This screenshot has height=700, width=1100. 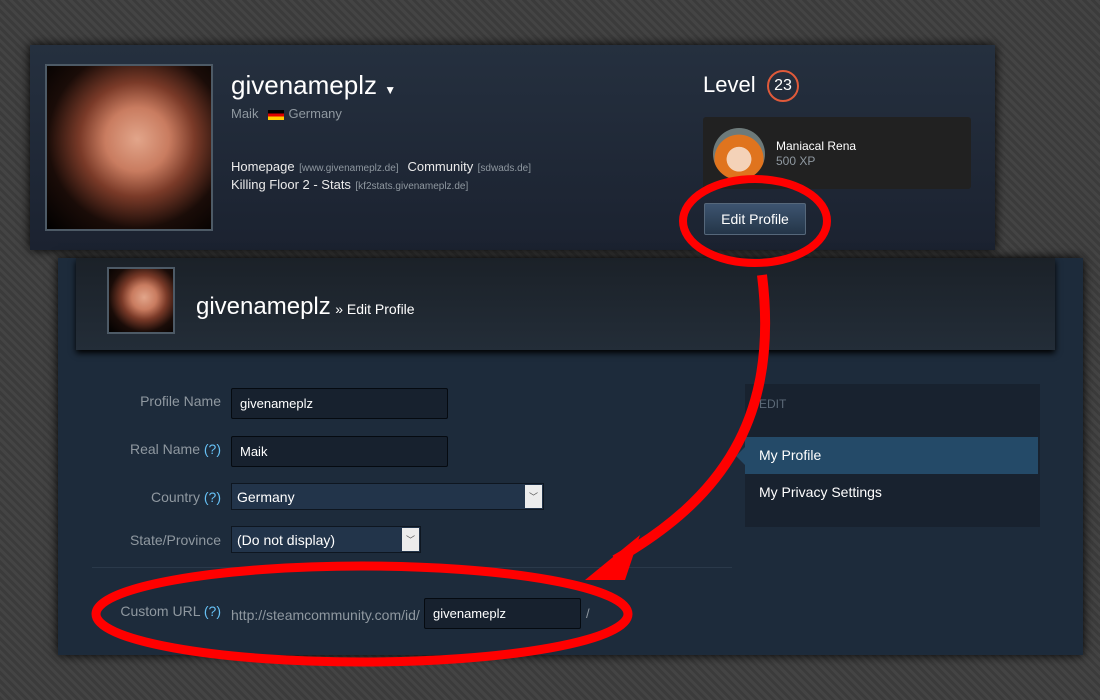 I want to click on annotation-arrow, so click(x=691, y=419).